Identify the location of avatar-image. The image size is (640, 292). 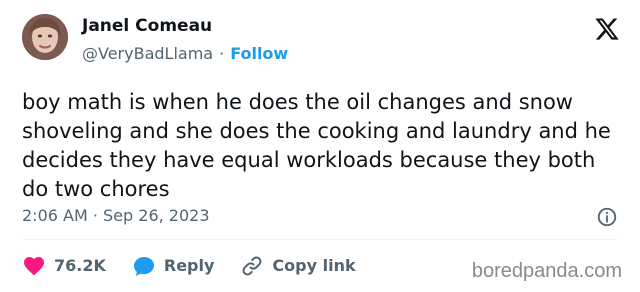
(45, 37).